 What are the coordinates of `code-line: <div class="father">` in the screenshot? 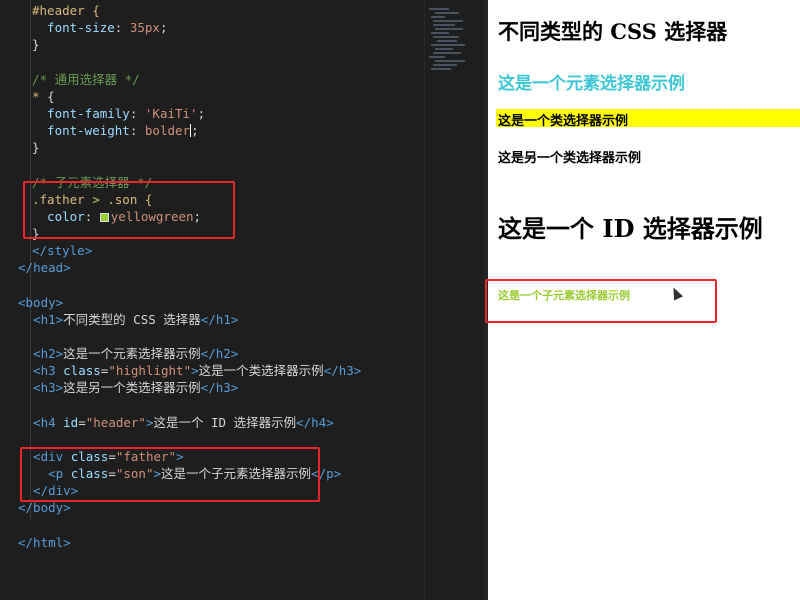 It's located at (101, 456).